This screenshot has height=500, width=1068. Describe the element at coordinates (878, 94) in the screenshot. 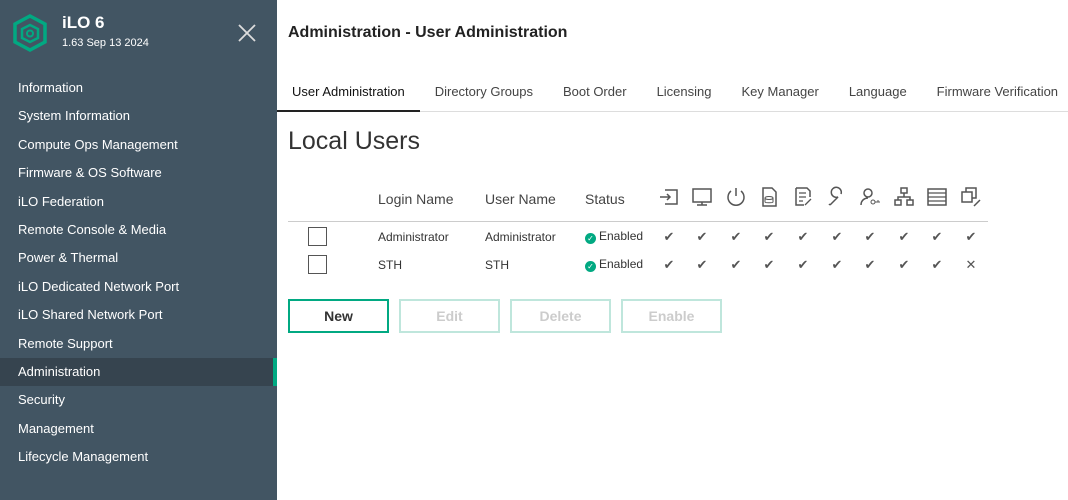

I see `tab-language: Language` at that location.